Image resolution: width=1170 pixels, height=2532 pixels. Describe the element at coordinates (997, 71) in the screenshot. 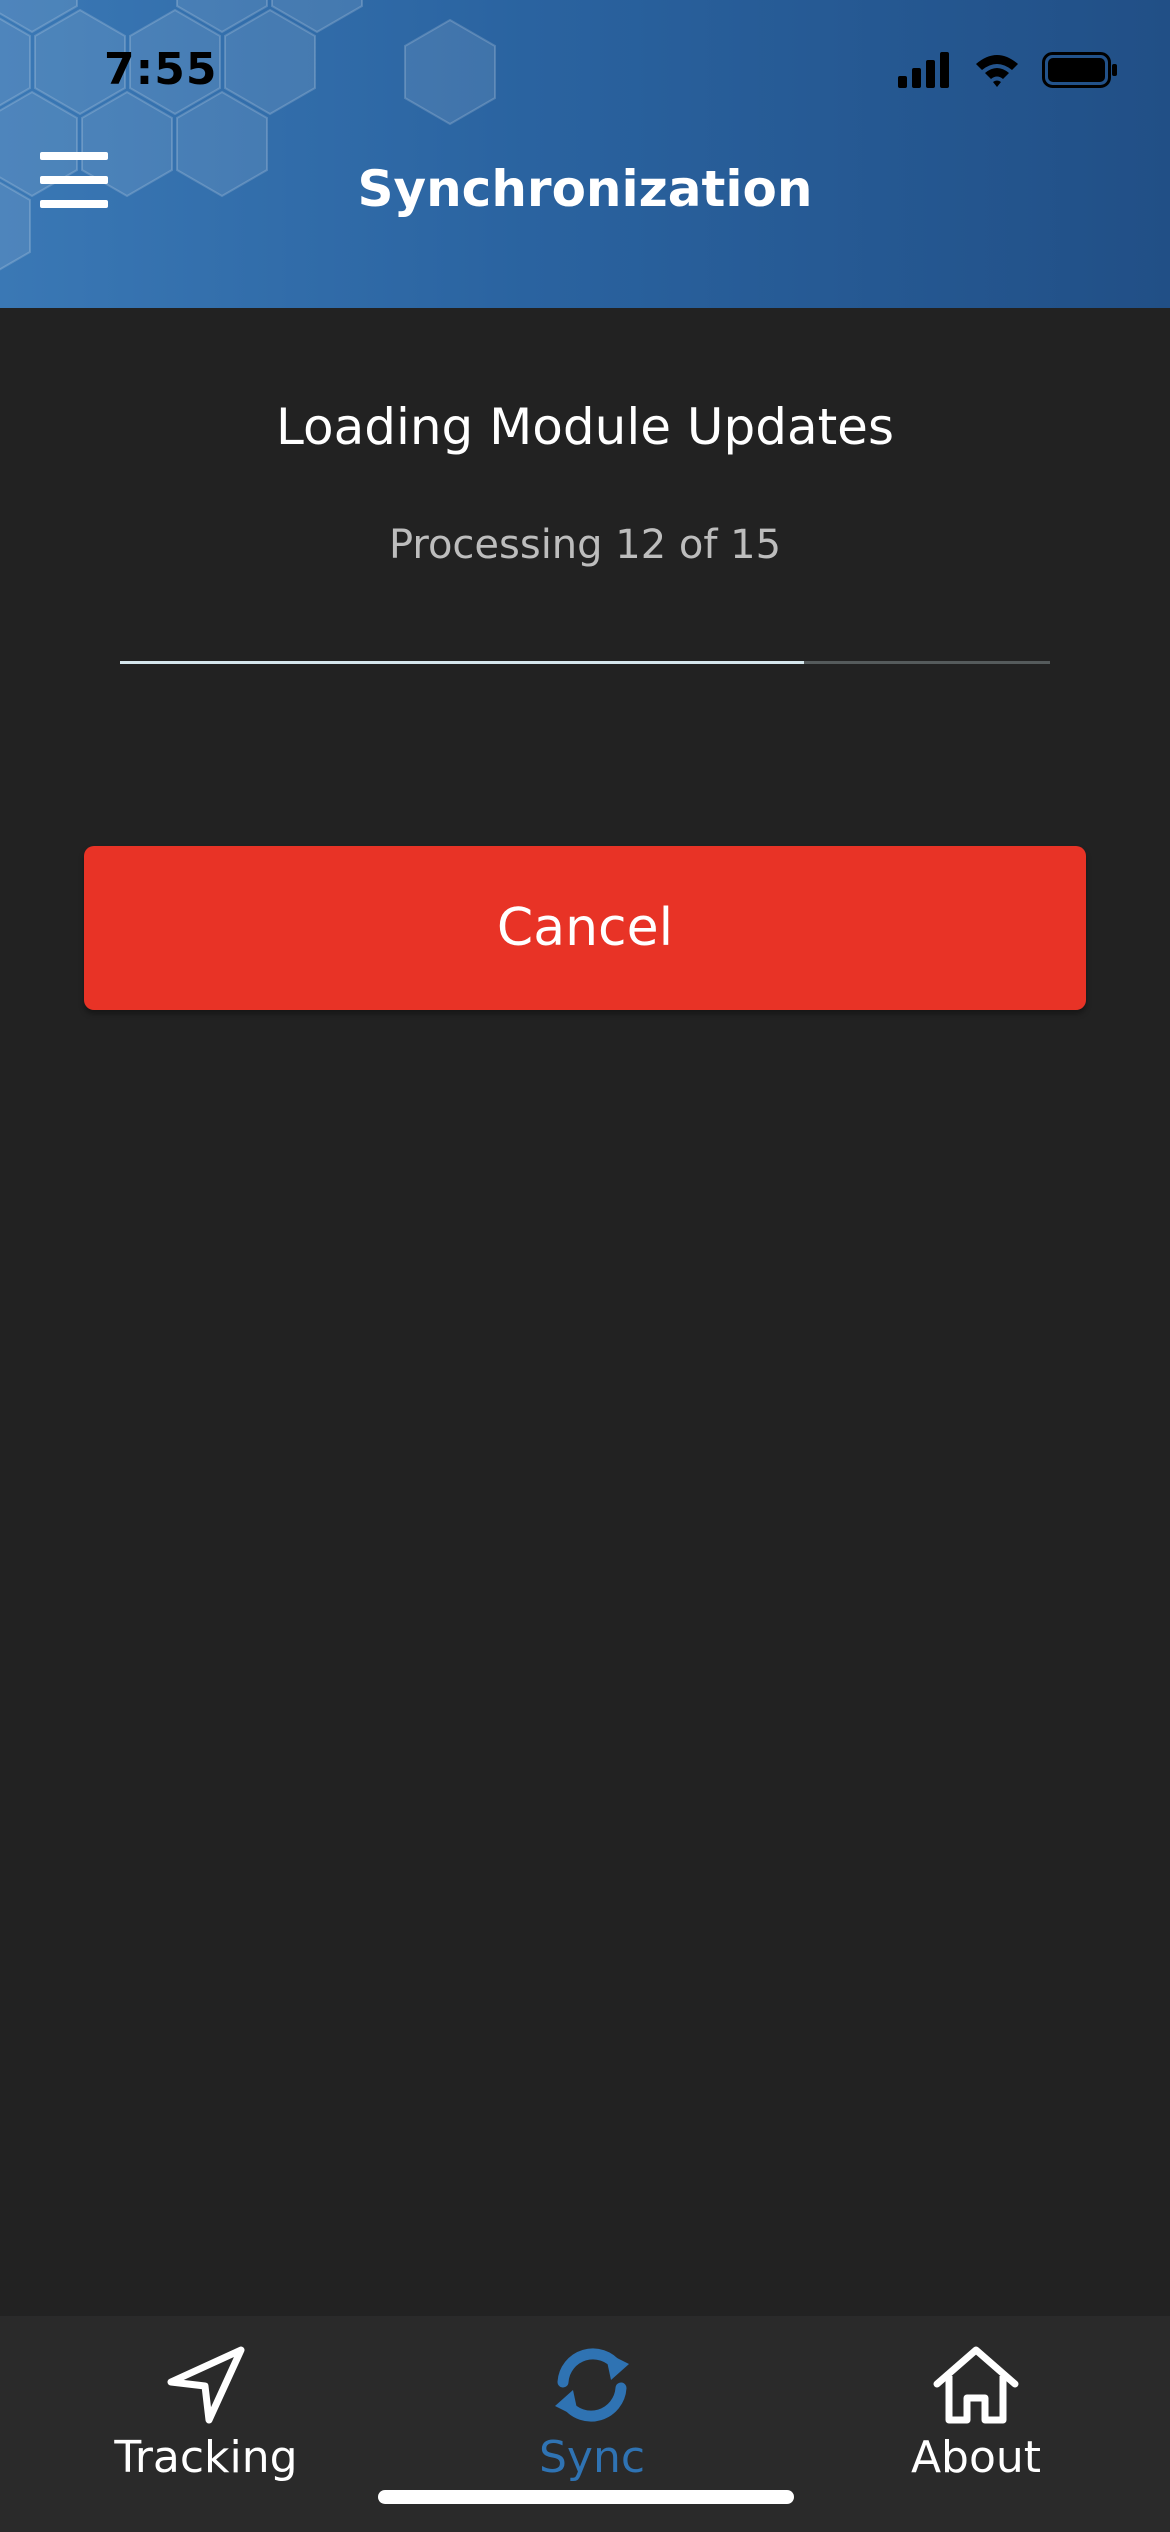

I see `wifi-icon` at that location.